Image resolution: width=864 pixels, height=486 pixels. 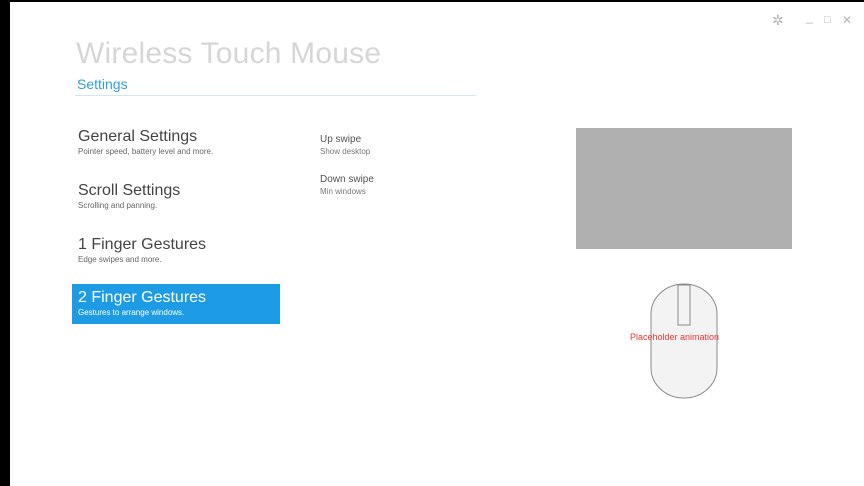 I want to click on nav-item-description: Pointer speed, battery level and more., so click(x=146, y=151).